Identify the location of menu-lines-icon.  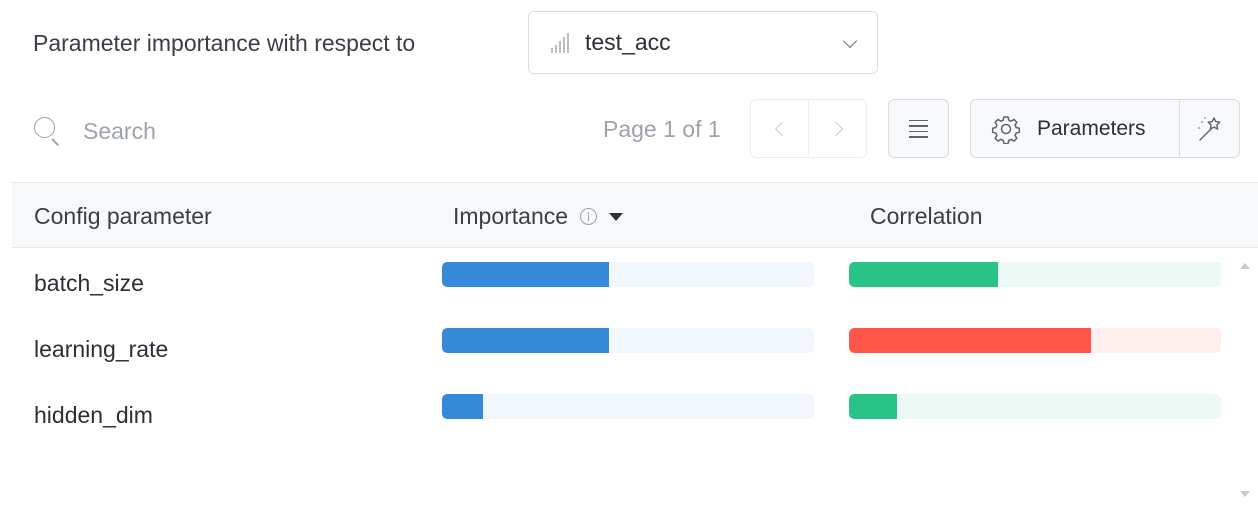
(918, 120).